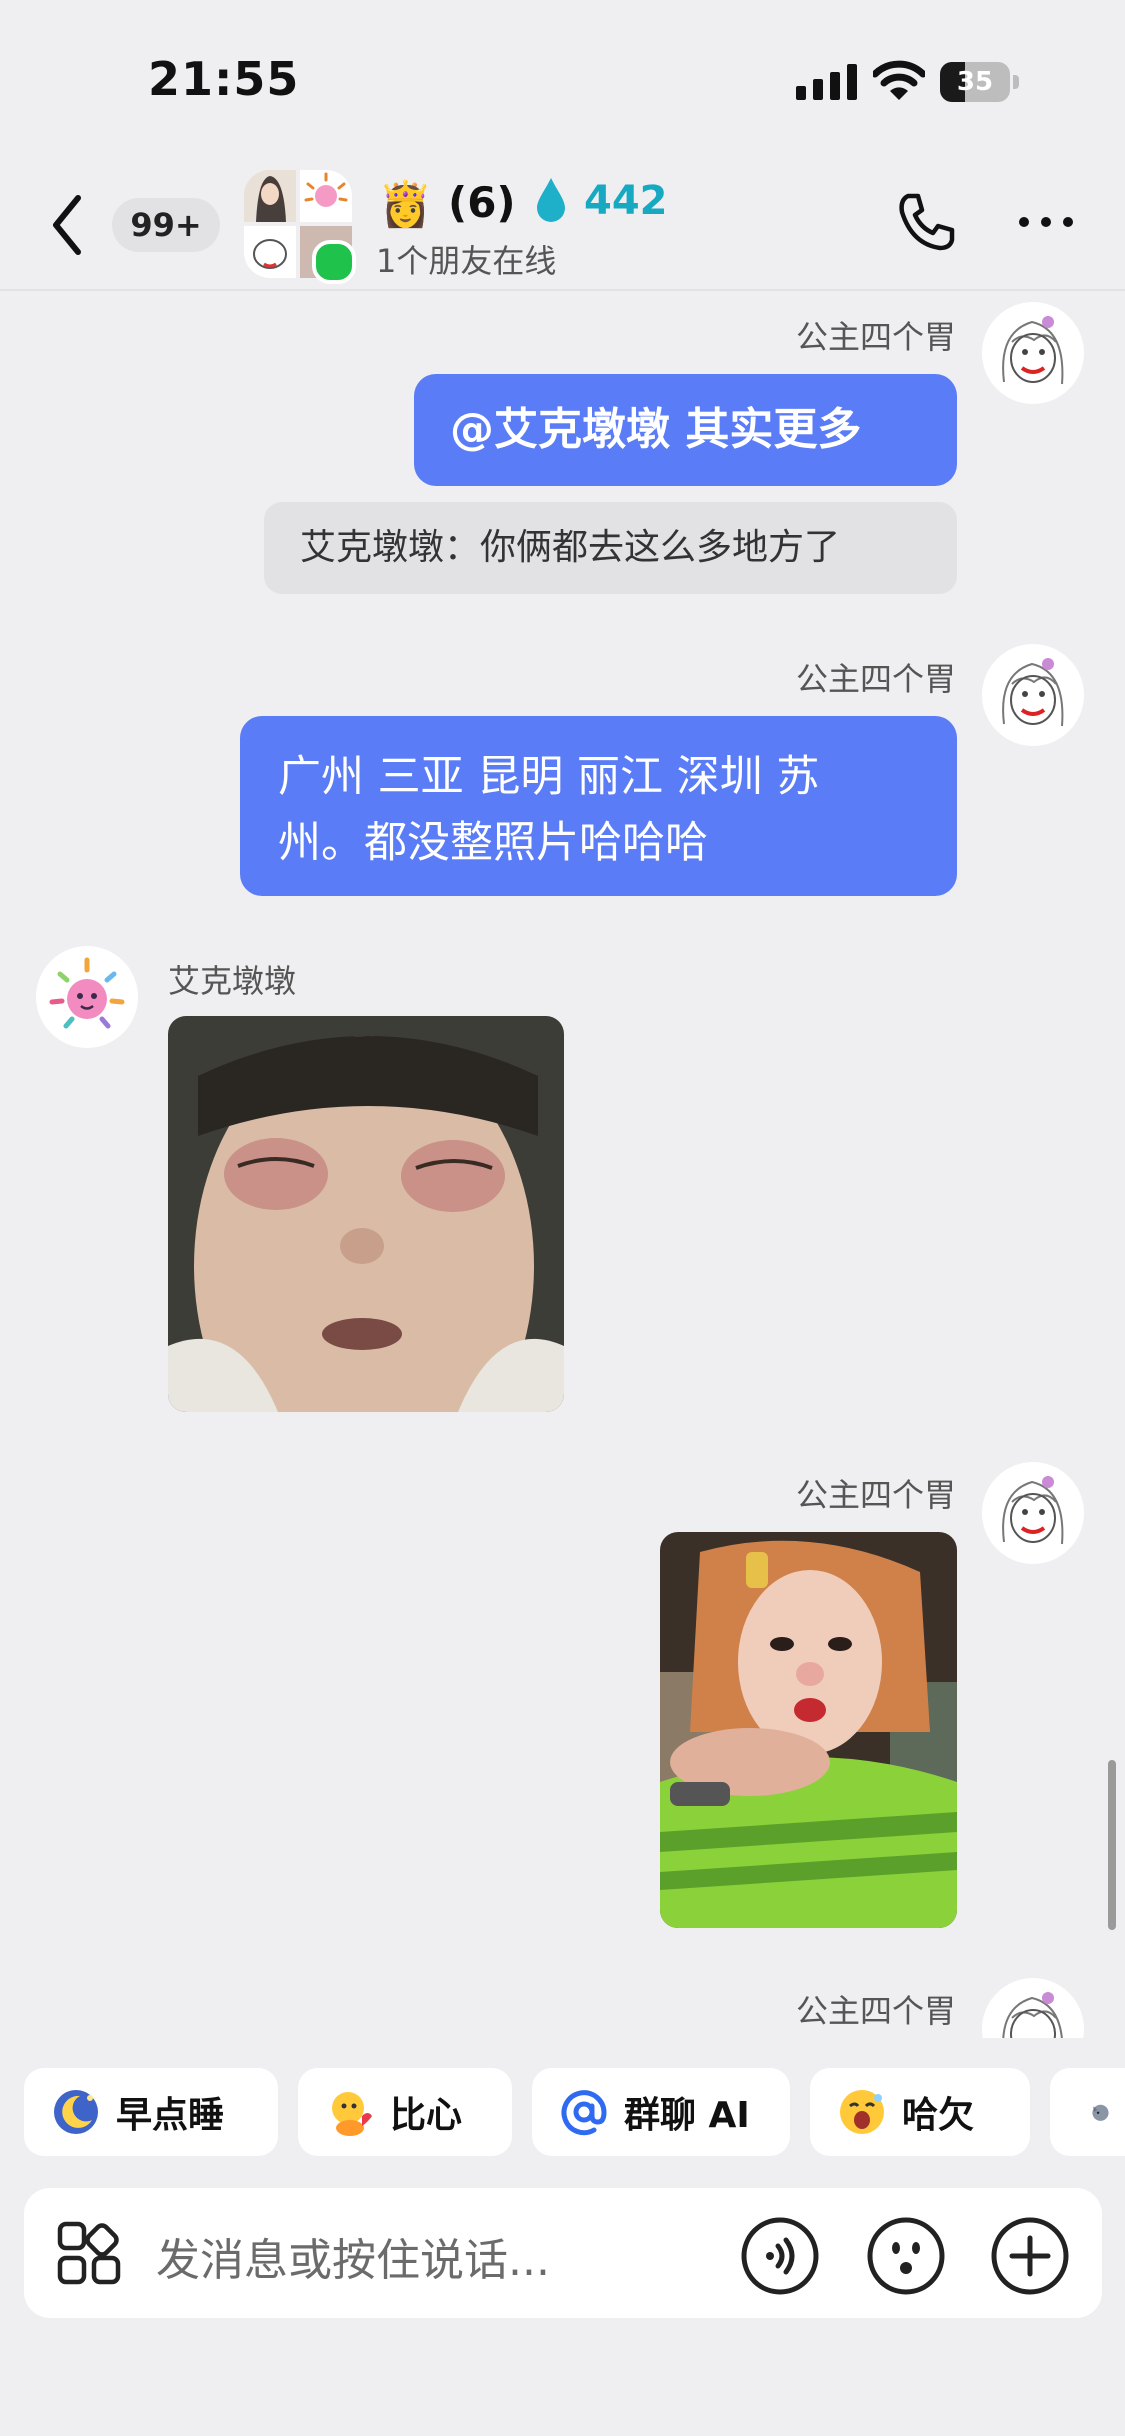 The height and width of the screenshot is (2436, 1125). I want to click on cellular-signal-icon, so click(826, 82).